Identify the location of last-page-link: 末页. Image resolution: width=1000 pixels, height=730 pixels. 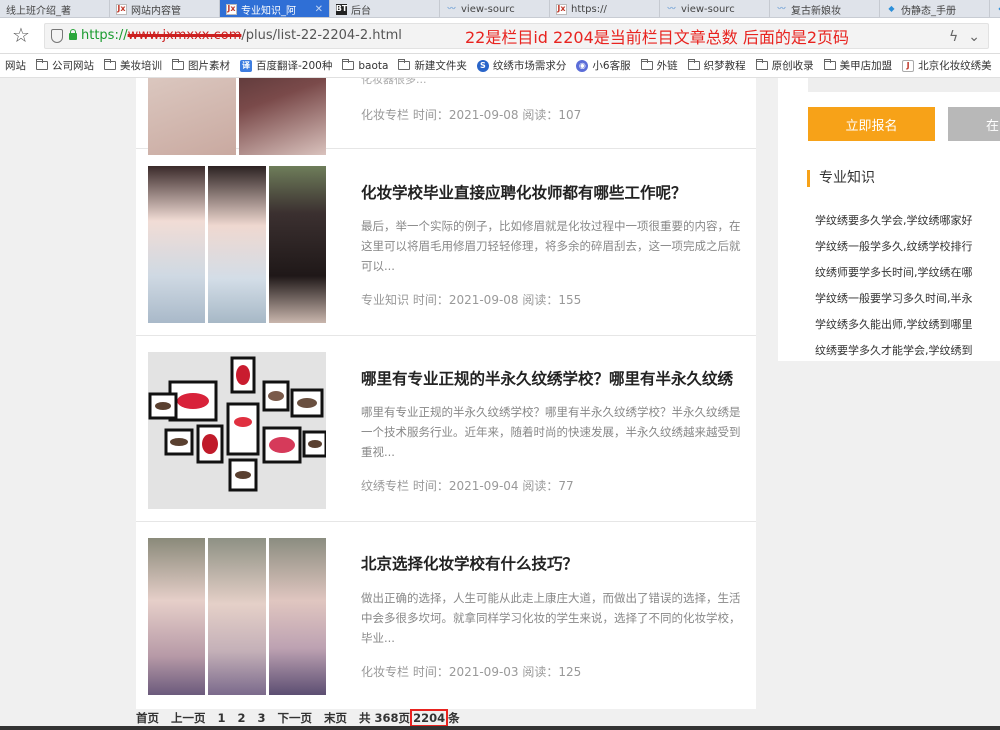
(335, 718).